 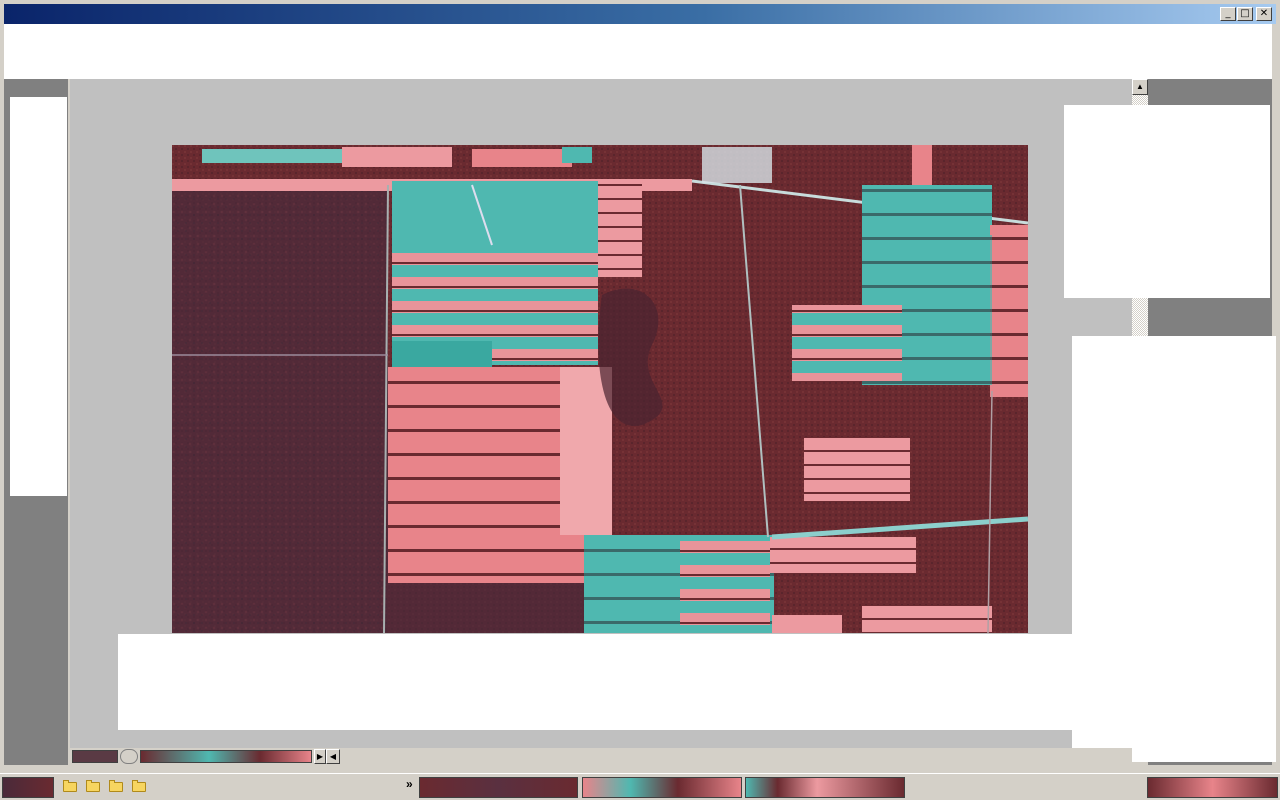 I want to click on filmstrip-bar: ▶ ◀, so click(x=601, y=756).